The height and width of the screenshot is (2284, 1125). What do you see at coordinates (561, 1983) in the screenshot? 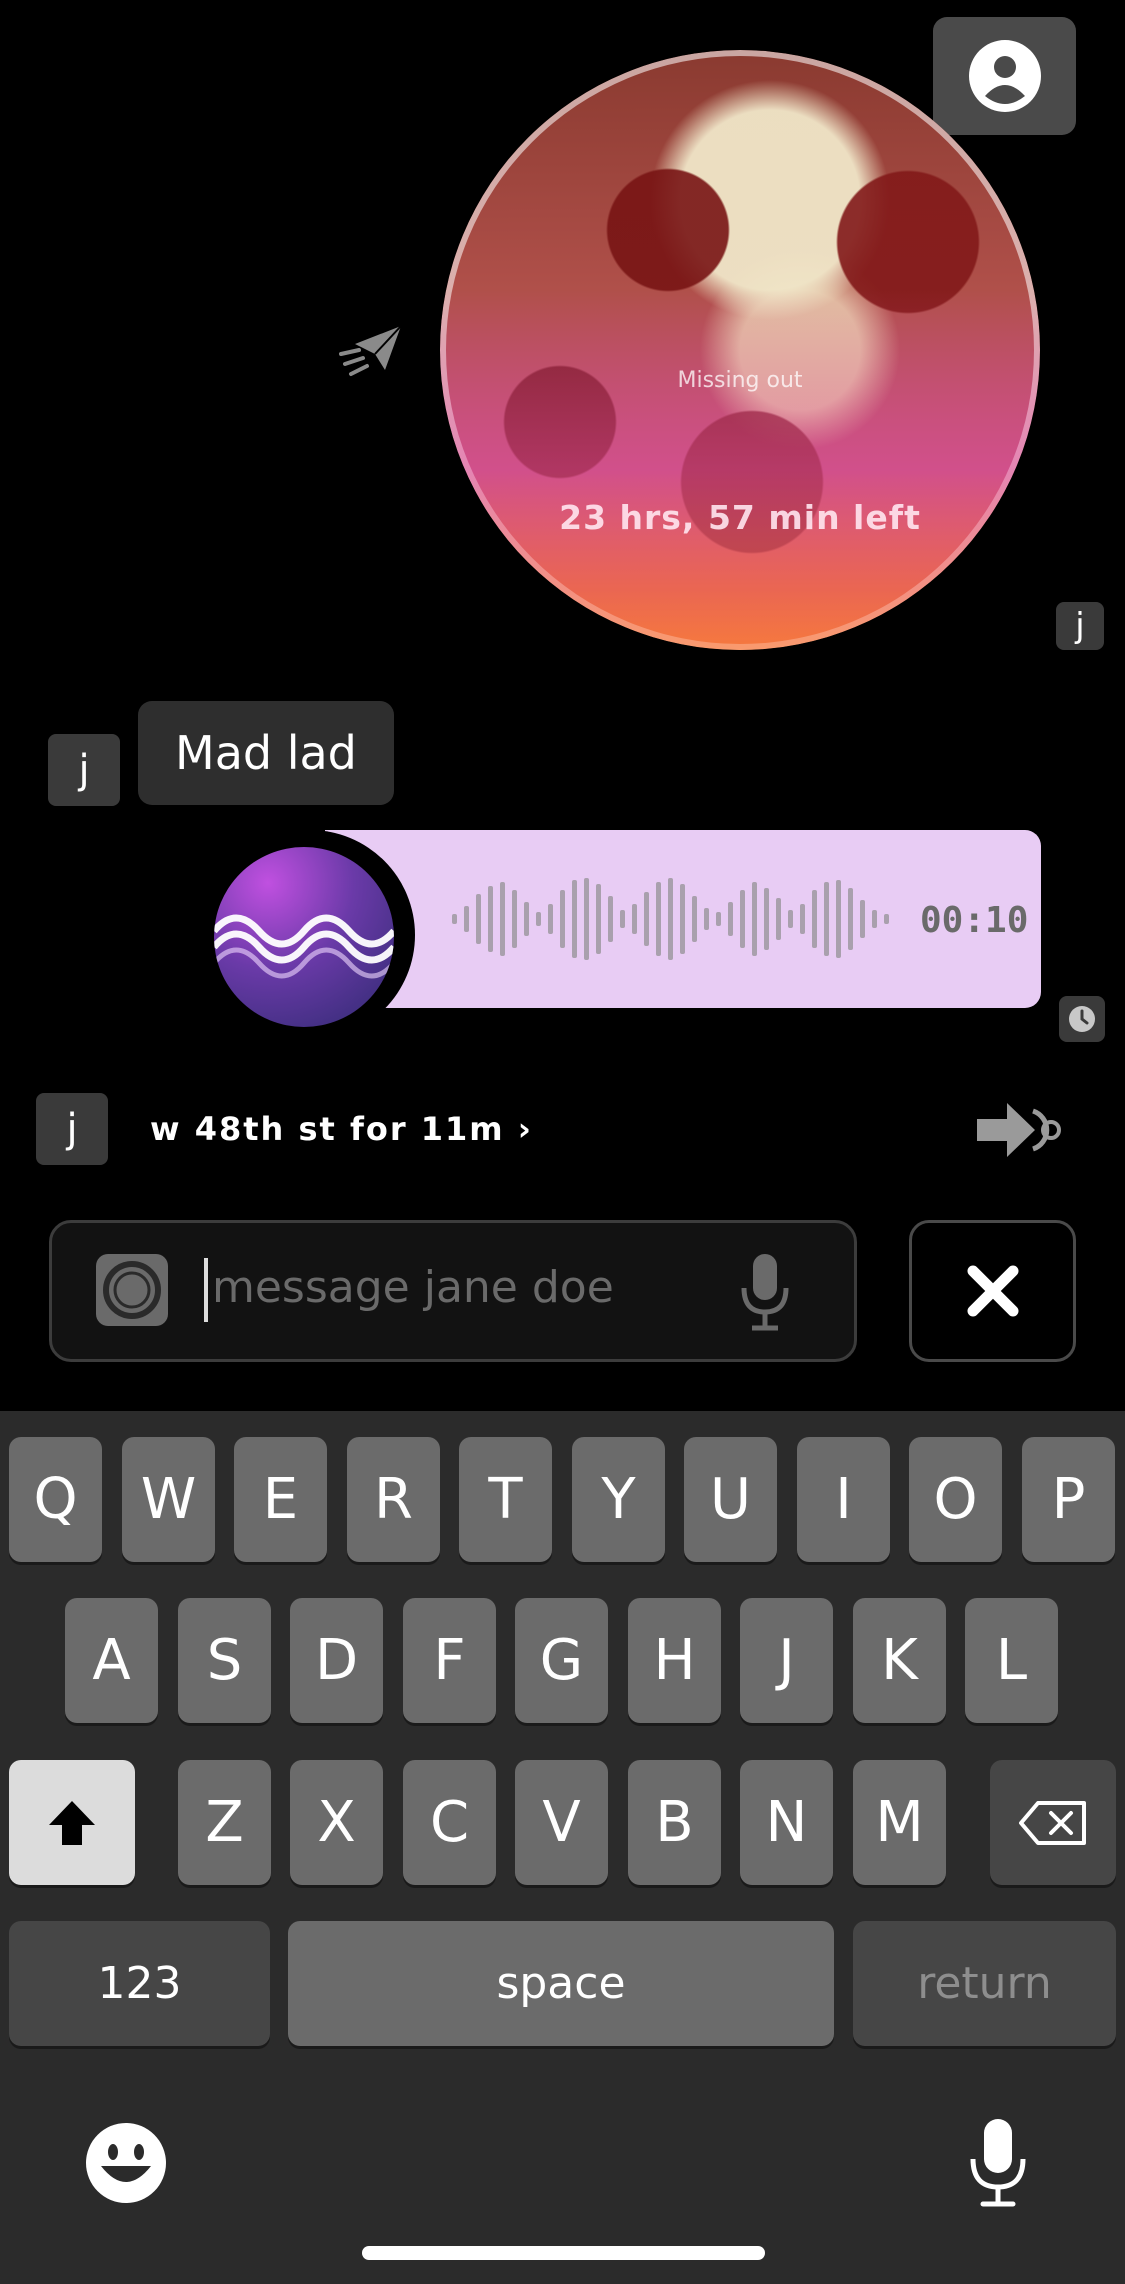
I see `space-key: space` at bounding box center [561, 1983].